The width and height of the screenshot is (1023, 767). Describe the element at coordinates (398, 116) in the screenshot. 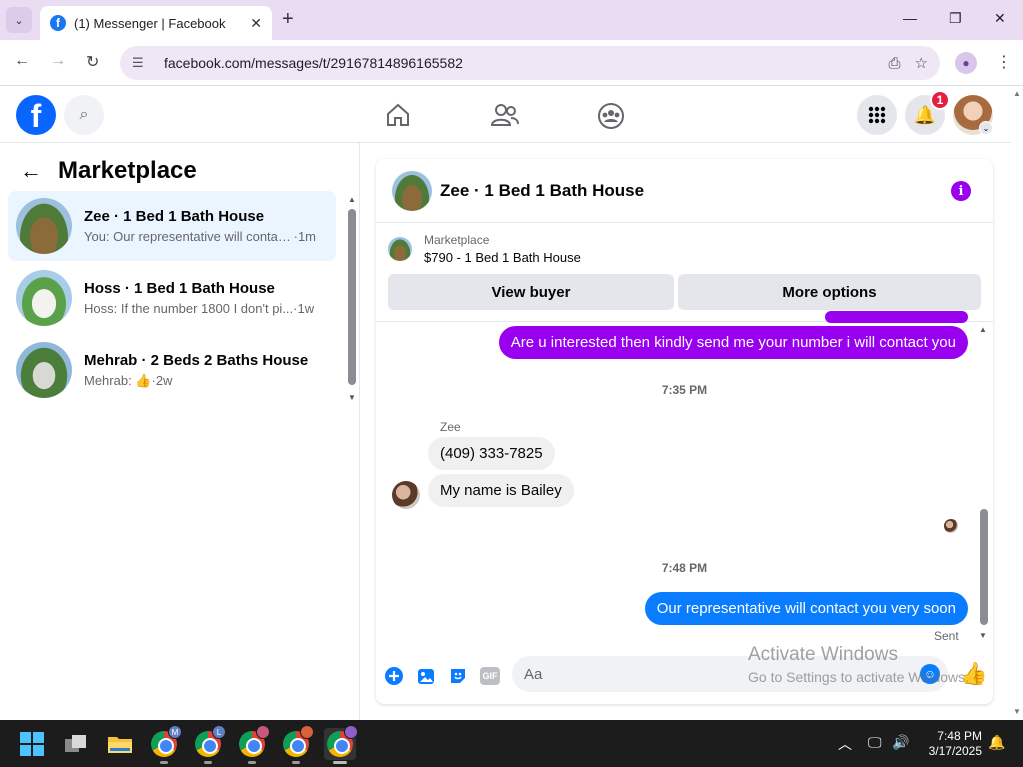

I see `home-icon` at that location.